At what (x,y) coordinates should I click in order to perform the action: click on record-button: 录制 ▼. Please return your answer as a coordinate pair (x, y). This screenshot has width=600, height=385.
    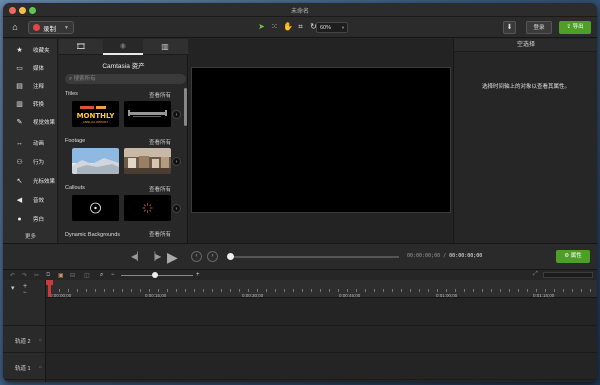
    Looking at the image, I should click on (51, 27).